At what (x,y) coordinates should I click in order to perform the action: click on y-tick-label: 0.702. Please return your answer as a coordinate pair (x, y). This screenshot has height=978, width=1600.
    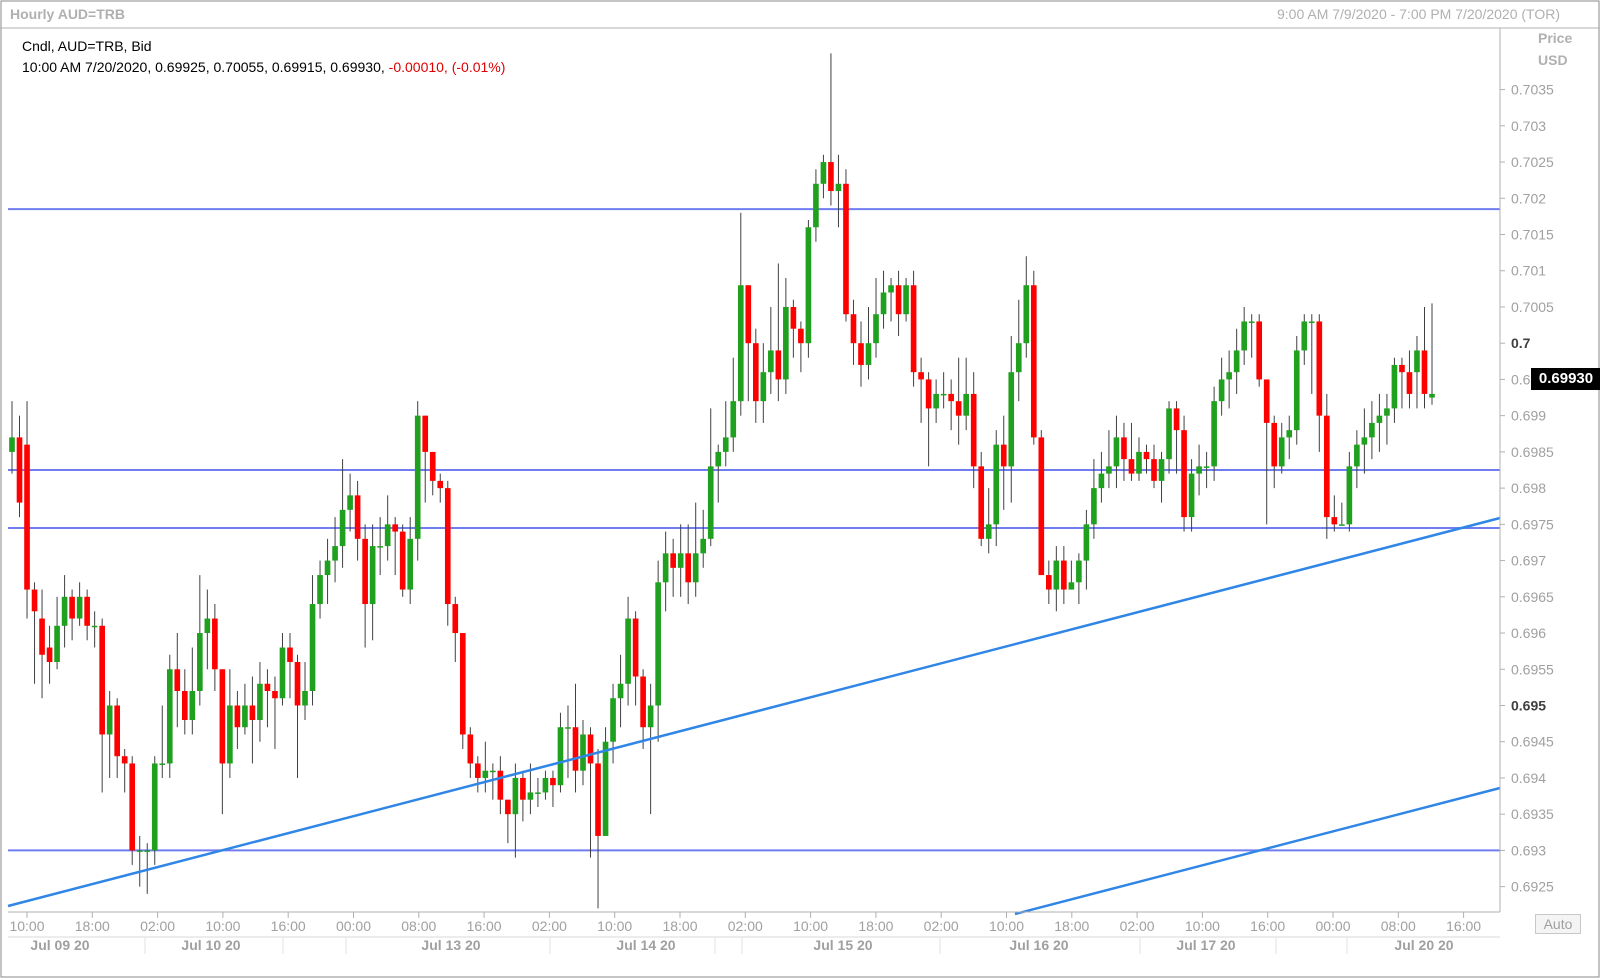
    Looking at the image, I should click on (1528, 198).